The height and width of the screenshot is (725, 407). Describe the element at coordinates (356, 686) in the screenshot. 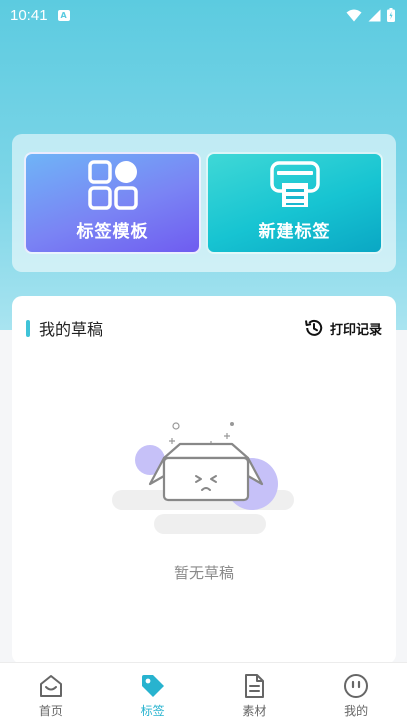

I see `profile-icon` at that location.